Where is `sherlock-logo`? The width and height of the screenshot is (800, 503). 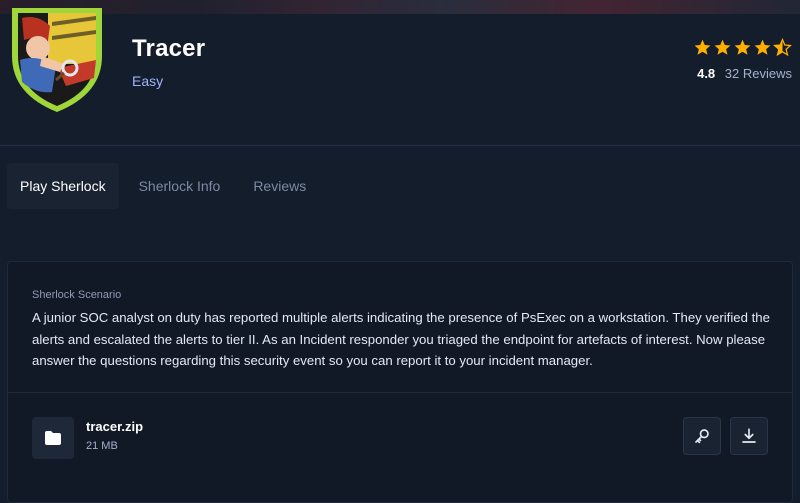
sherlock-logo is located at coordinates (57, 60).